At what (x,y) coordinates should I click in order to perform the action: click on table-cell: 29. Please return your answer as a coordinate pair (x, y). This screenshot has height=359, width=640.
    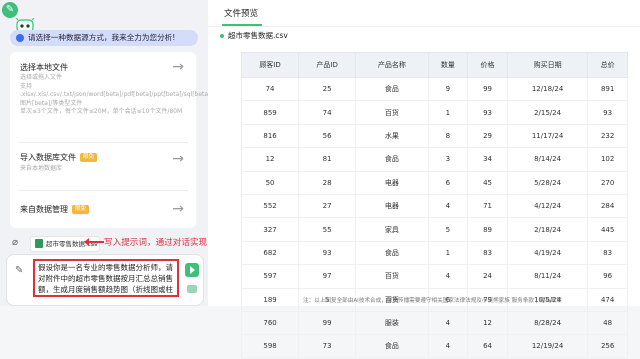
    Looking at the image, I should click on (487, 136).